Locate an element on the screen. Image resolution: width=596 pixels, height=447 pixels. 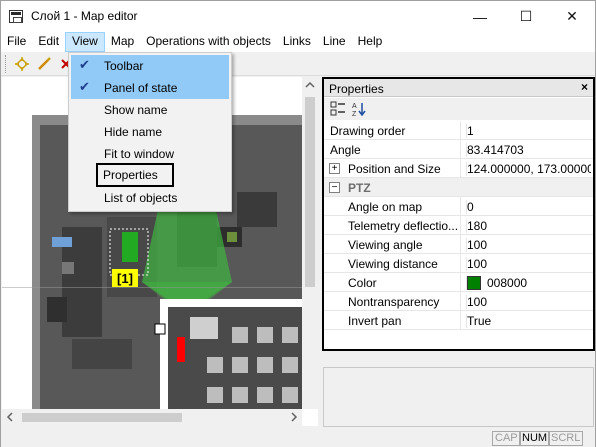
map-vertical-scrollbar is located at coordinates (310, 243).